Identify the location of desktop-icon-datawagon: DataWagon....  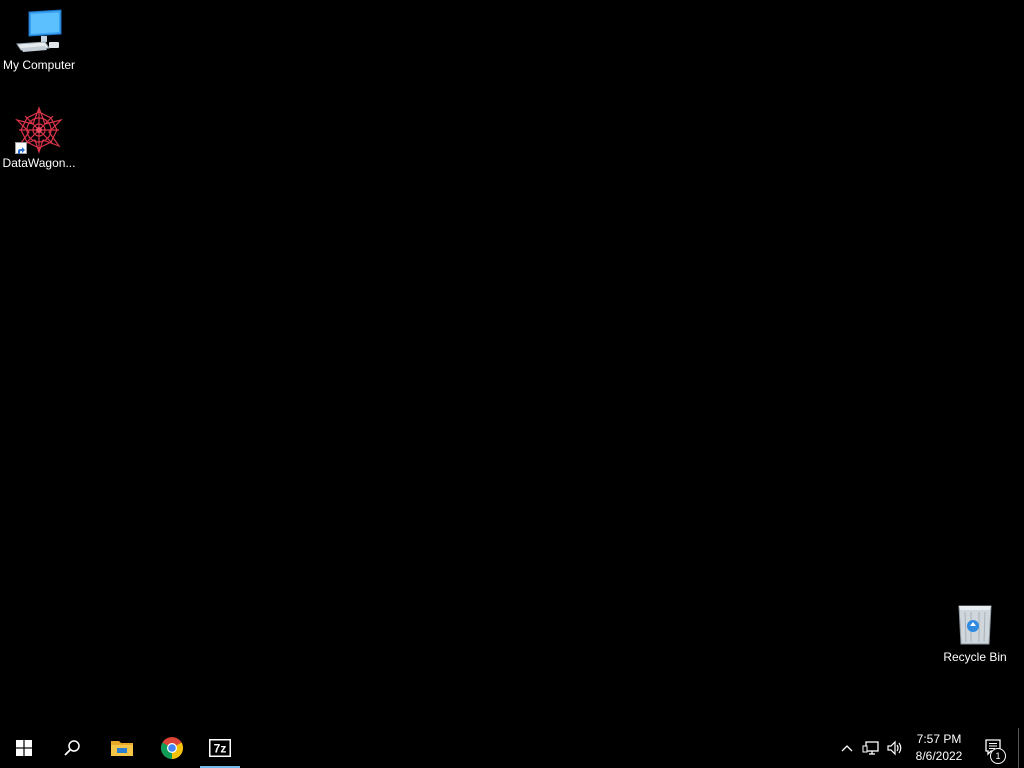
(39, 138).